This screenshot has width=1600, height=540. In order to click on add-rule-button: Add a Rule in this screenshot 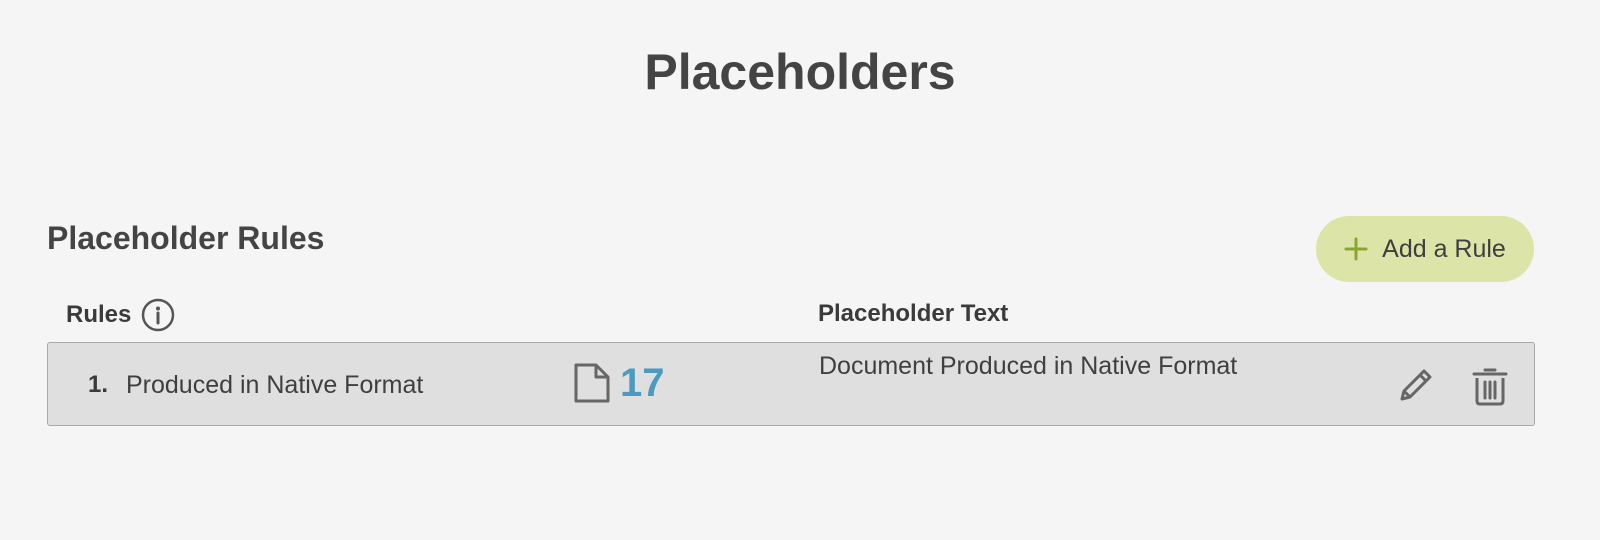, I will do `click(1425, 249)`.